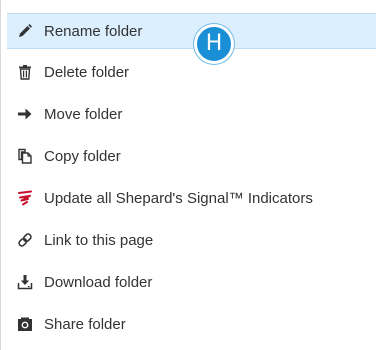 The height and width of the screenshot is (350, 376). I want to click on link-icon, so click(25, 240).